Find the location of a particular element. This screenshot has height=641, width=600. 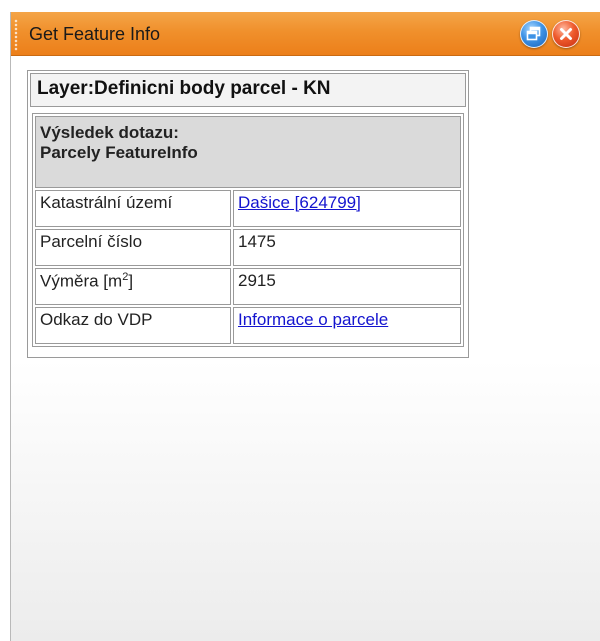

query-result-header: Výsledek dotazu: Parcely FeatureInfo is located at coordinates (248, 152).